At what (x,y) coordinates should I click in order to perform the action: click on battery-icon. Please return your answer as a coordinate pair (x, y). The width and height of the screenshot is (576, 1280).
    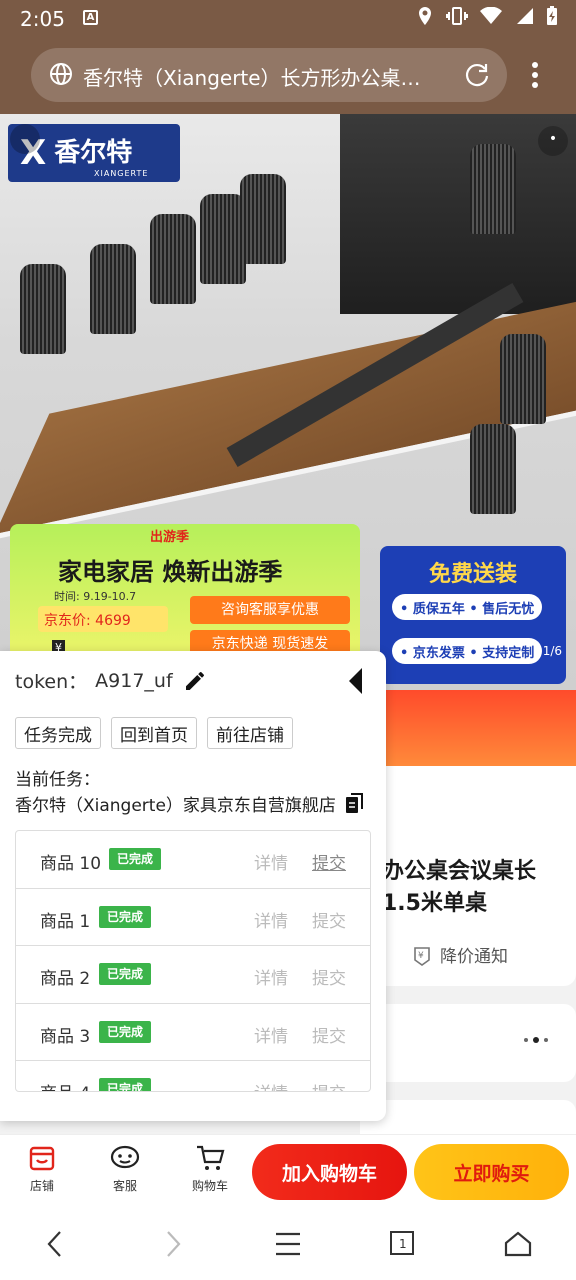
    Looking at the image, I should click on (552, 15).